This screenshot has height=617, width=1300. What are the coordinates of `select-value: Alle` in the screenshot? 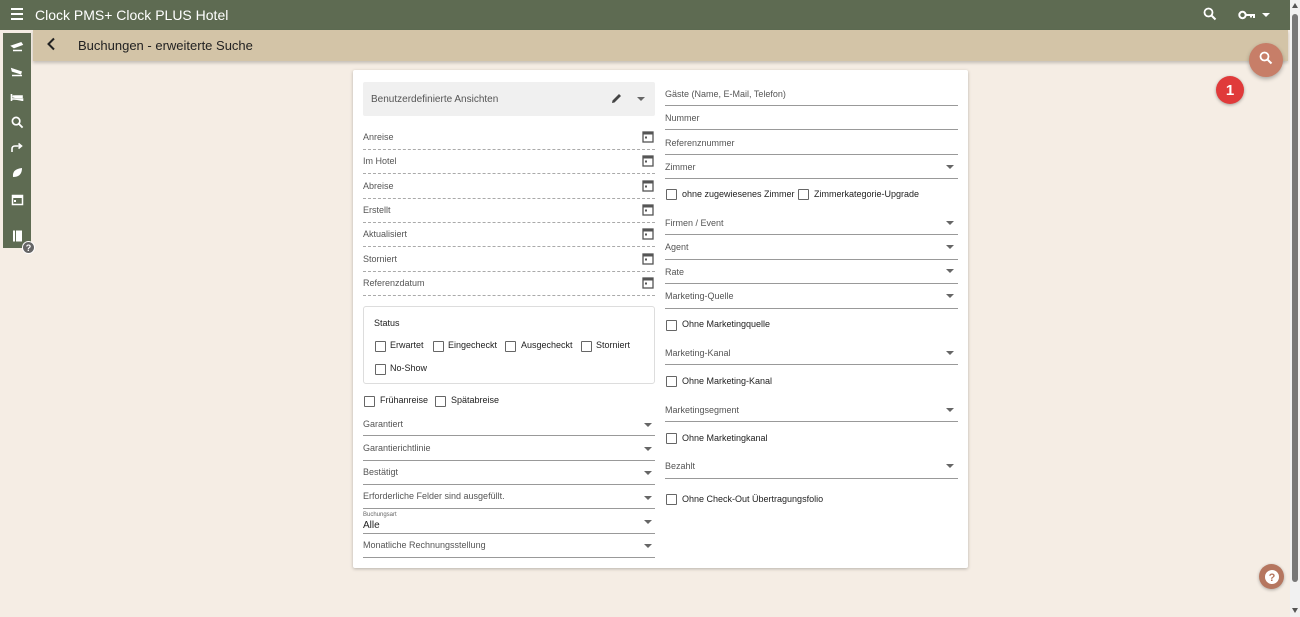 It's located at (371, 525).